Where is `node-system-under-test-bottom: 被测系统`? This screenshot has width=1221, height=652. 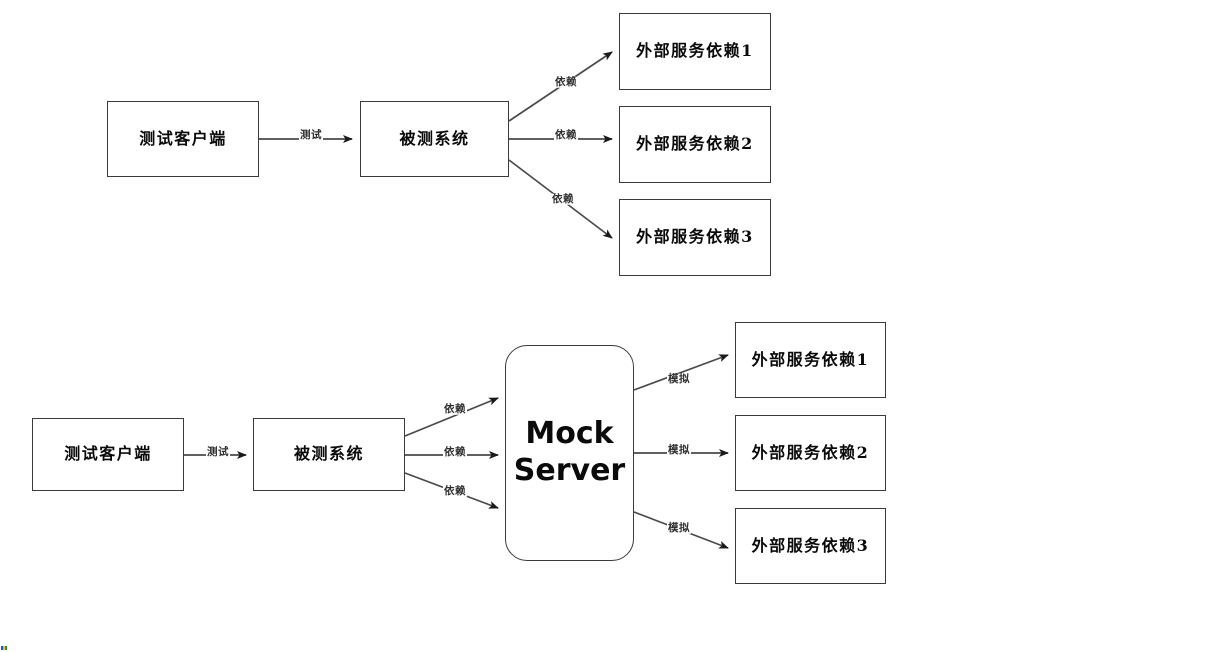 node-system-under-test-bottom: 被测系统 is located at coordinates (329, 454).